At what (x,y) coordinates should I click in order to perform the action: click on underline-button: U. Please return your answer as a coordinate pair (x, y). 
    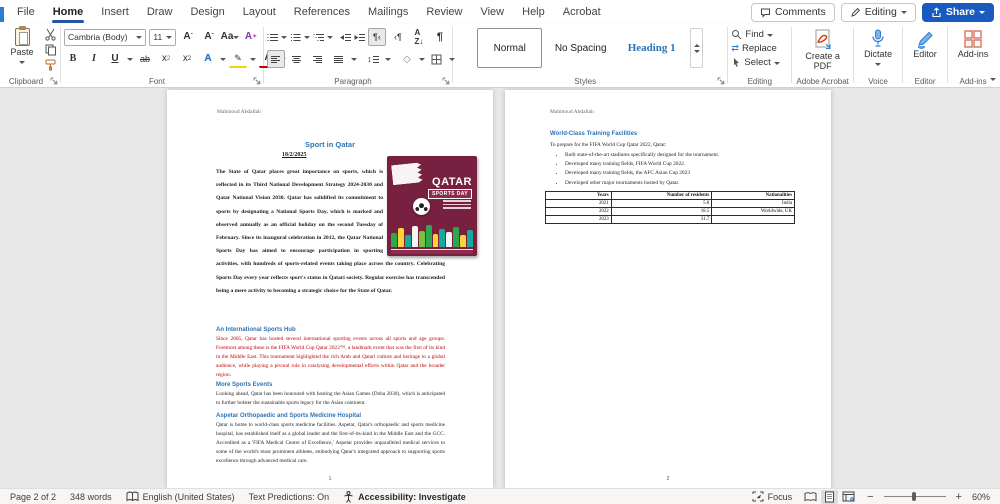
    Looking at the image, I should click on (115, 59).